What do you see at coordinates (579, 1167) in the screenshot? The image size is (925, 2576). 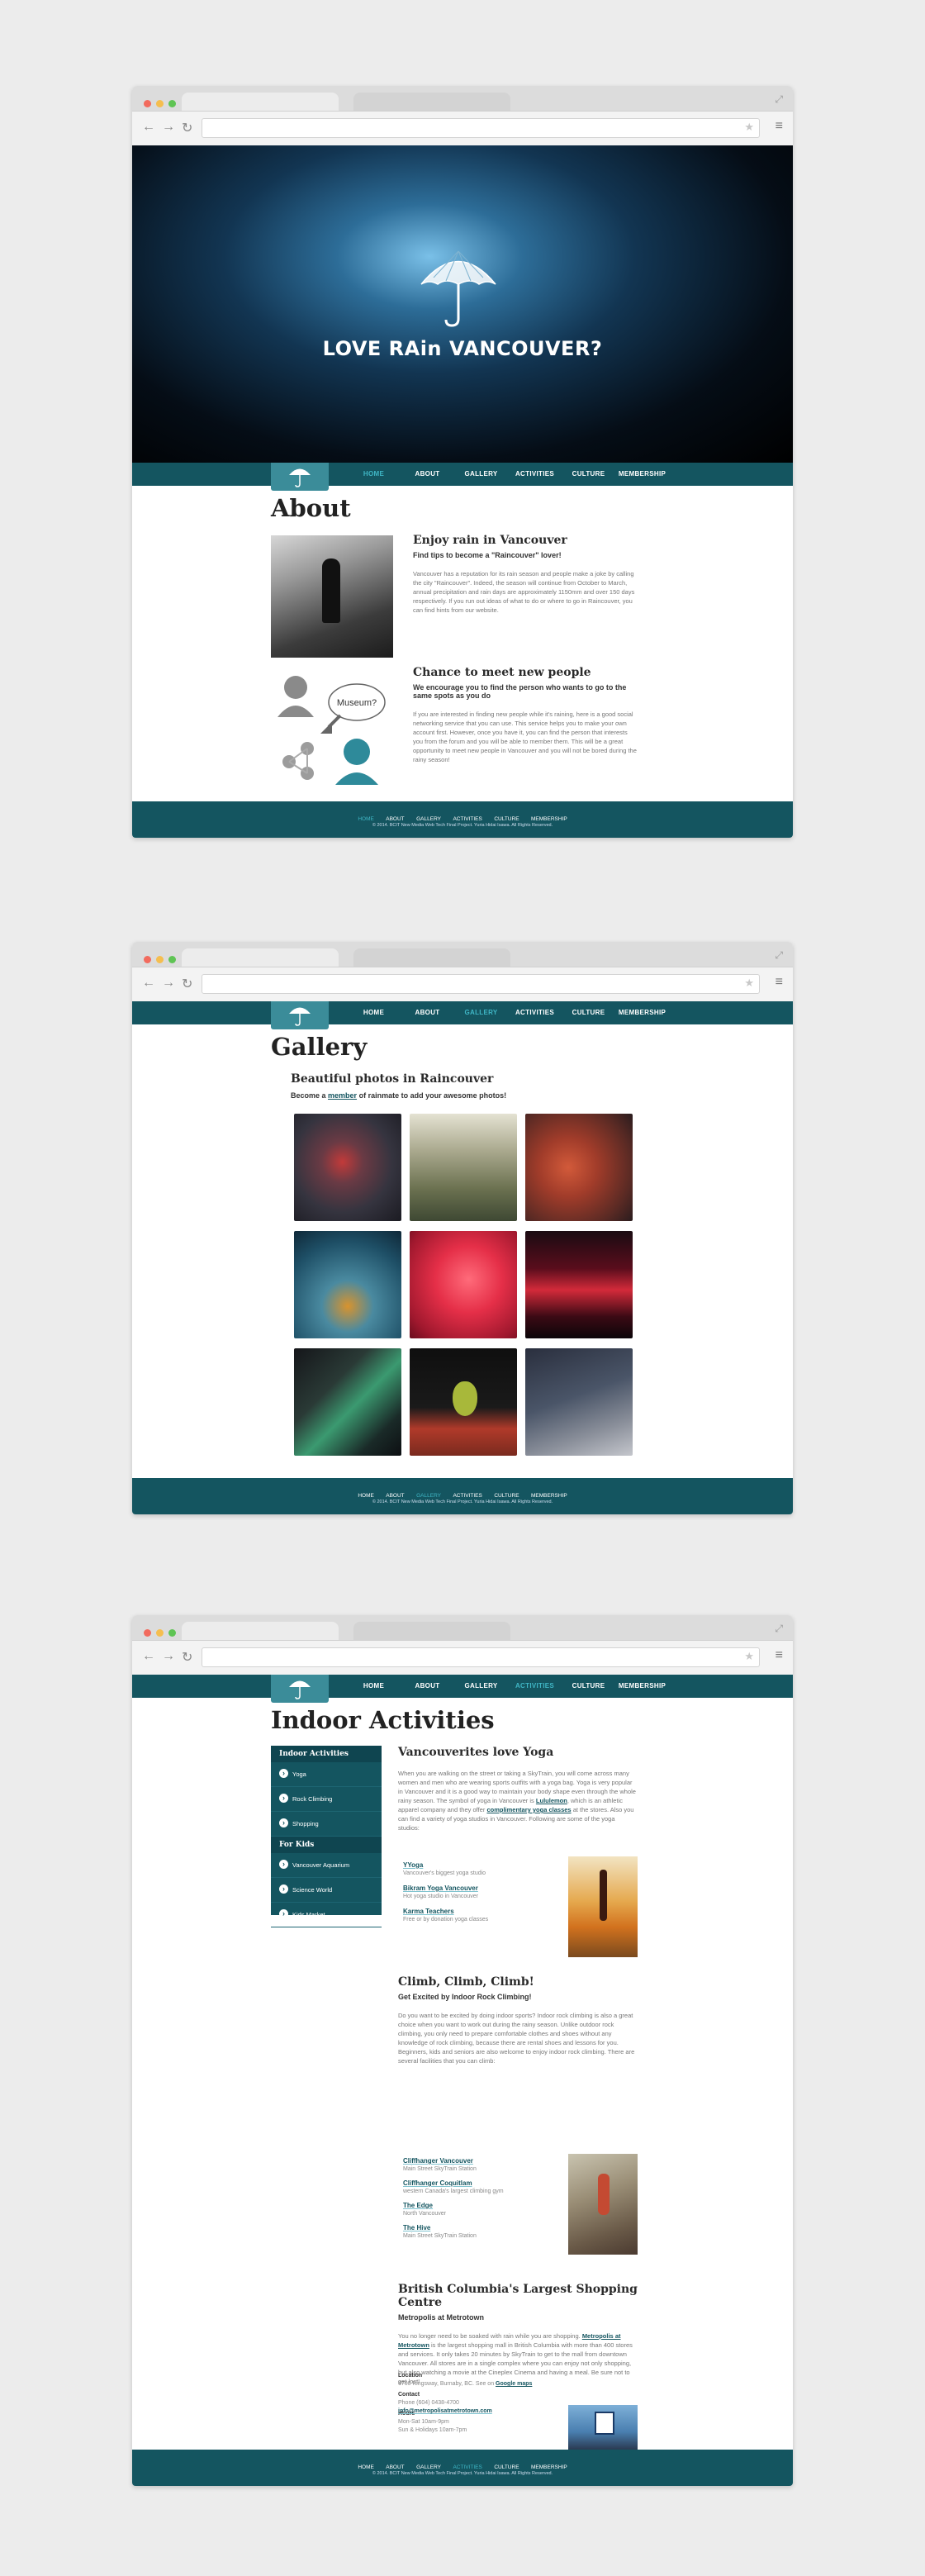 I see `gallery-photo-red-leaves` at bounding box center [579, 1167].